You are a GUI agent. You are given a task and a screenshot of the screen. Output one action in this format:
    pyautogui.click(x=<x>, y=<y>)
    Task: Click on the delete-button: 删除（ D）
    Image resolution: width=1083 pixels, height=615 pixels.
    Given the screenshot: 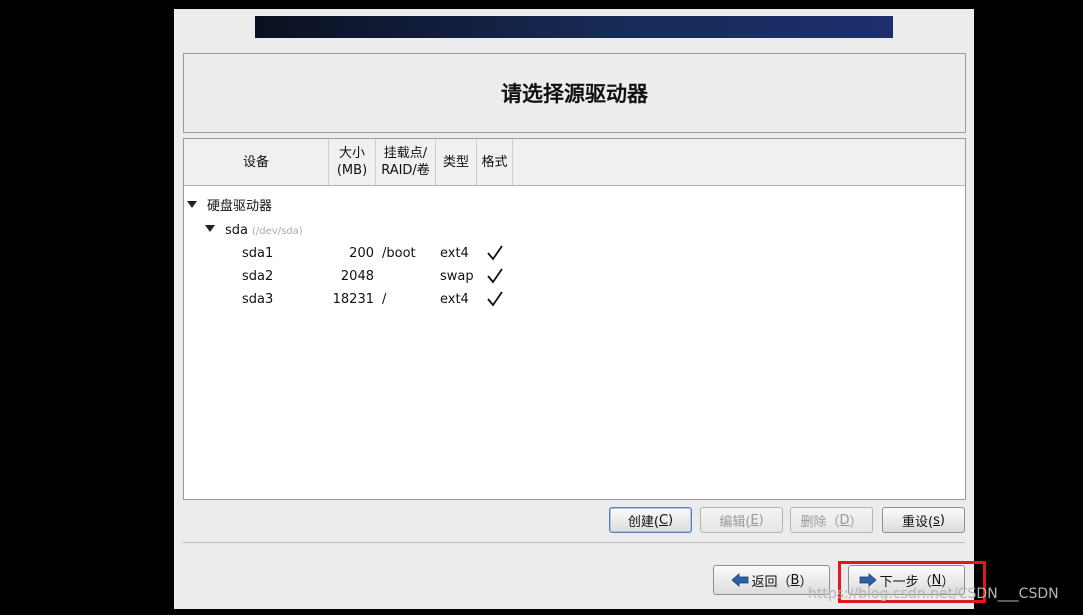 What is the action you would take?
    pyautogui.click(x=831, y=520)
    